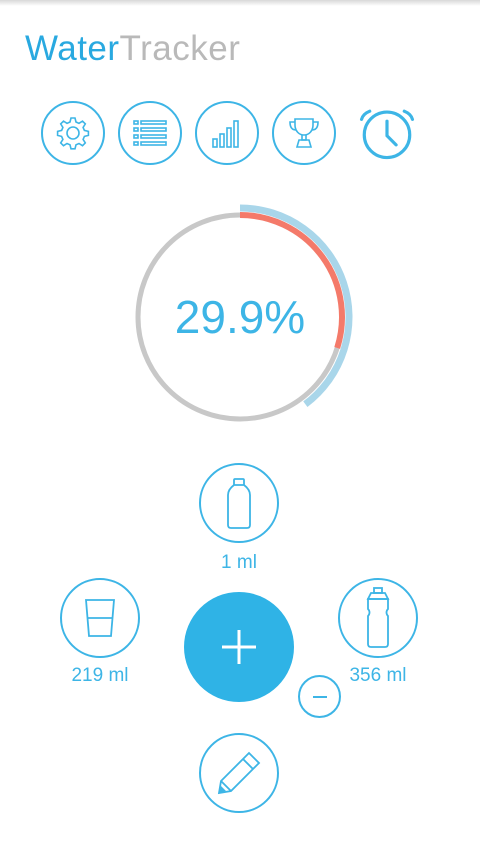 This screenshot has height=854, width=480. What do you see at coordinates (180, 48) in the screenshot?
I see `app-title-part2: Tracker` at bounding box center [180, 48].